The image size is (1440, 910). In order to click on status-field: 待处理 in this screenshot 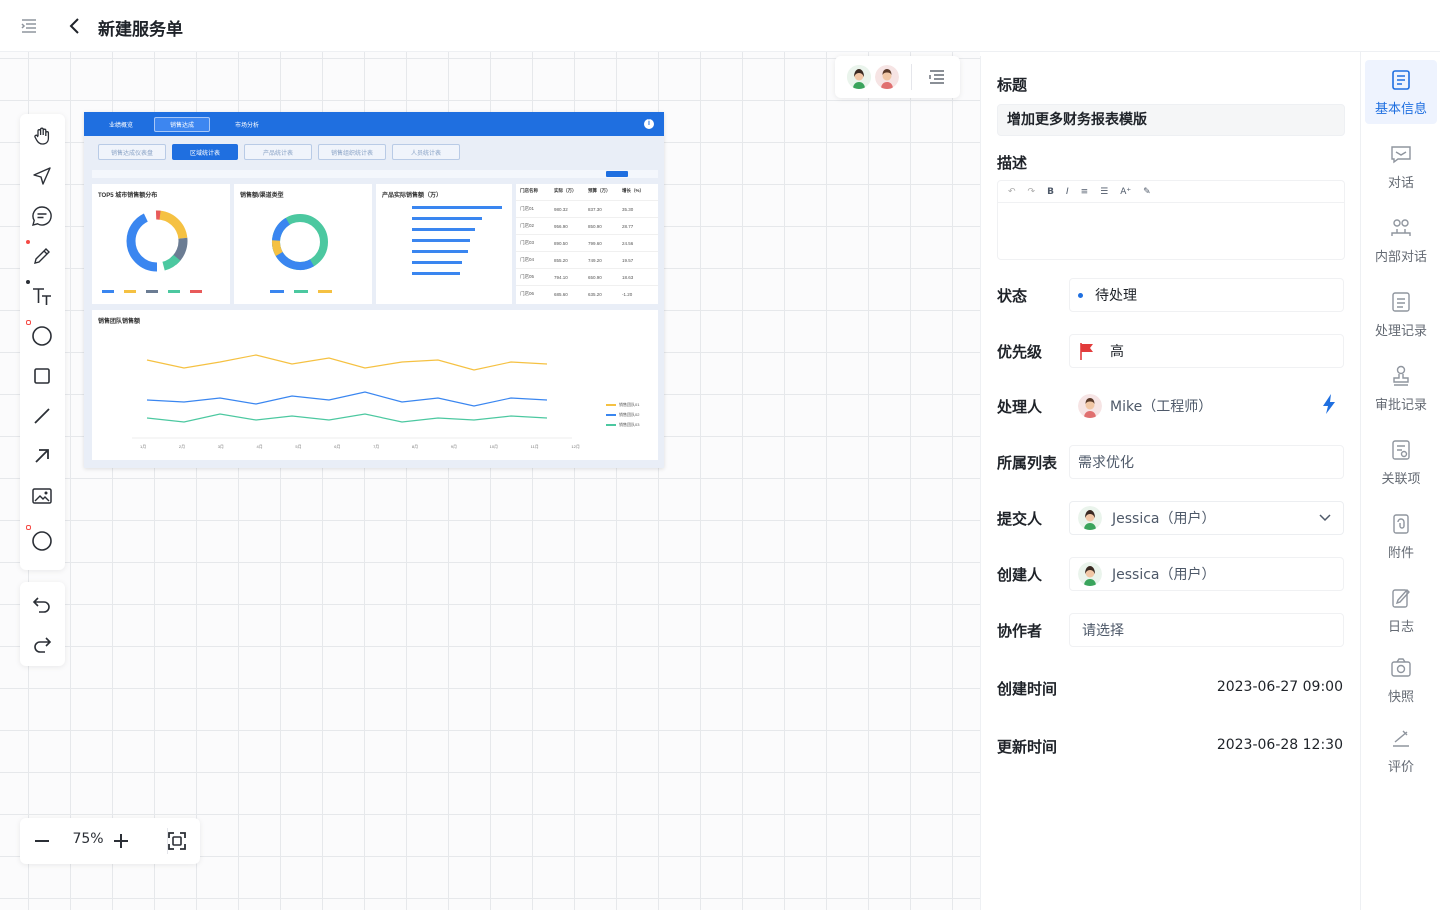, I will do `click(1206, 295)`.